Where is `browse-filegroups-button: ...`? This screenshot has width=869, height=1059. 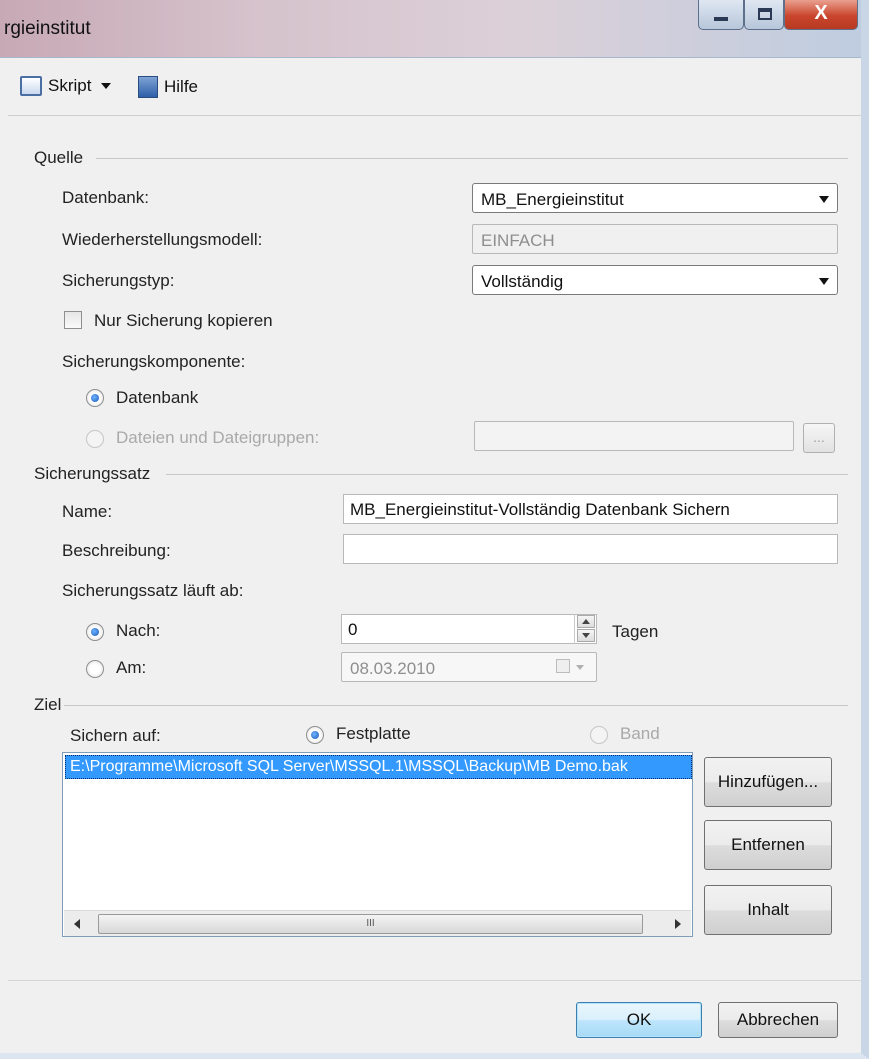 browse-filegroups-button: ... is located at coordinates (819, 438).